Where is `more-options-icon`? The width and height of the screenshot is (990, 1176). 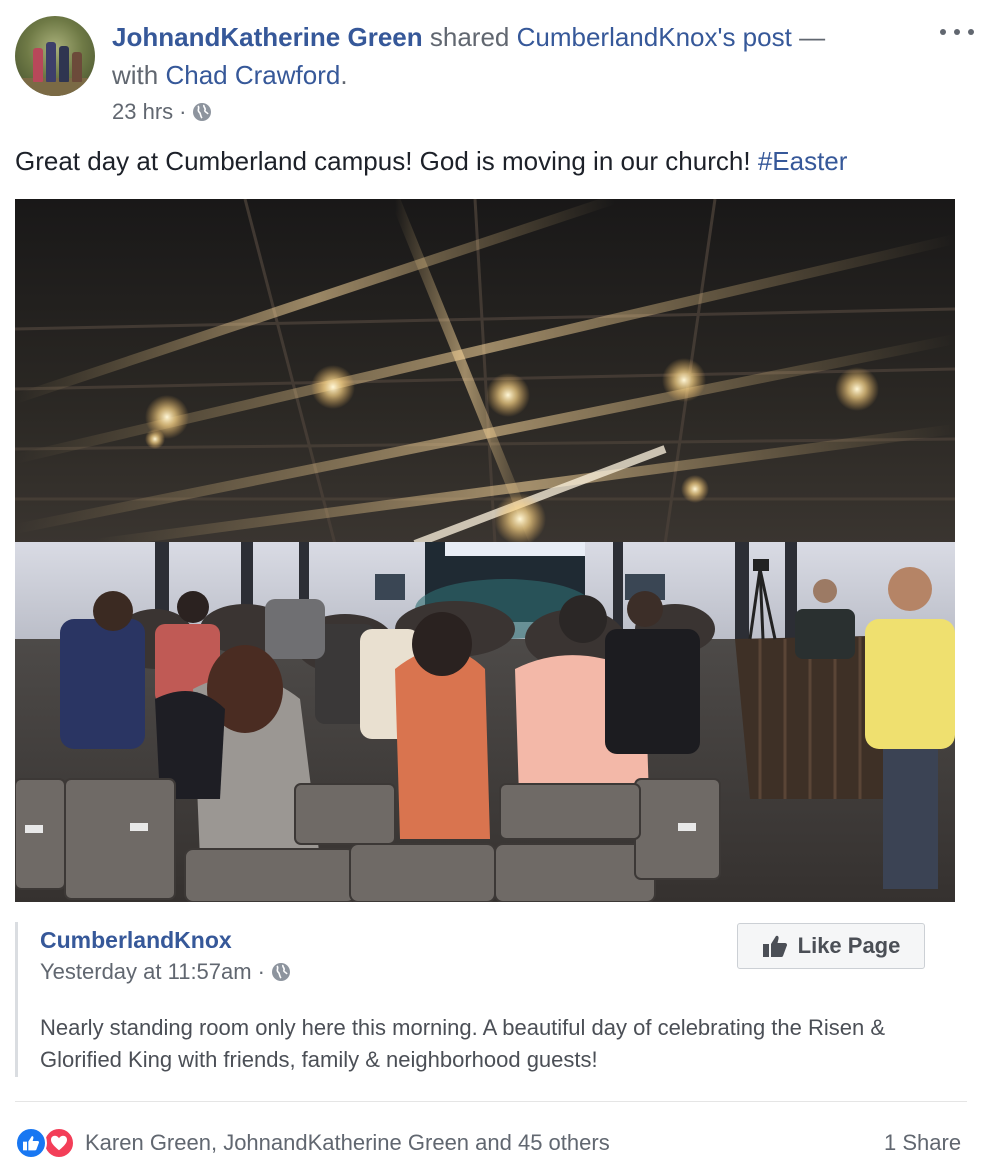
more-options-icon is located at coordinates (957, 32).